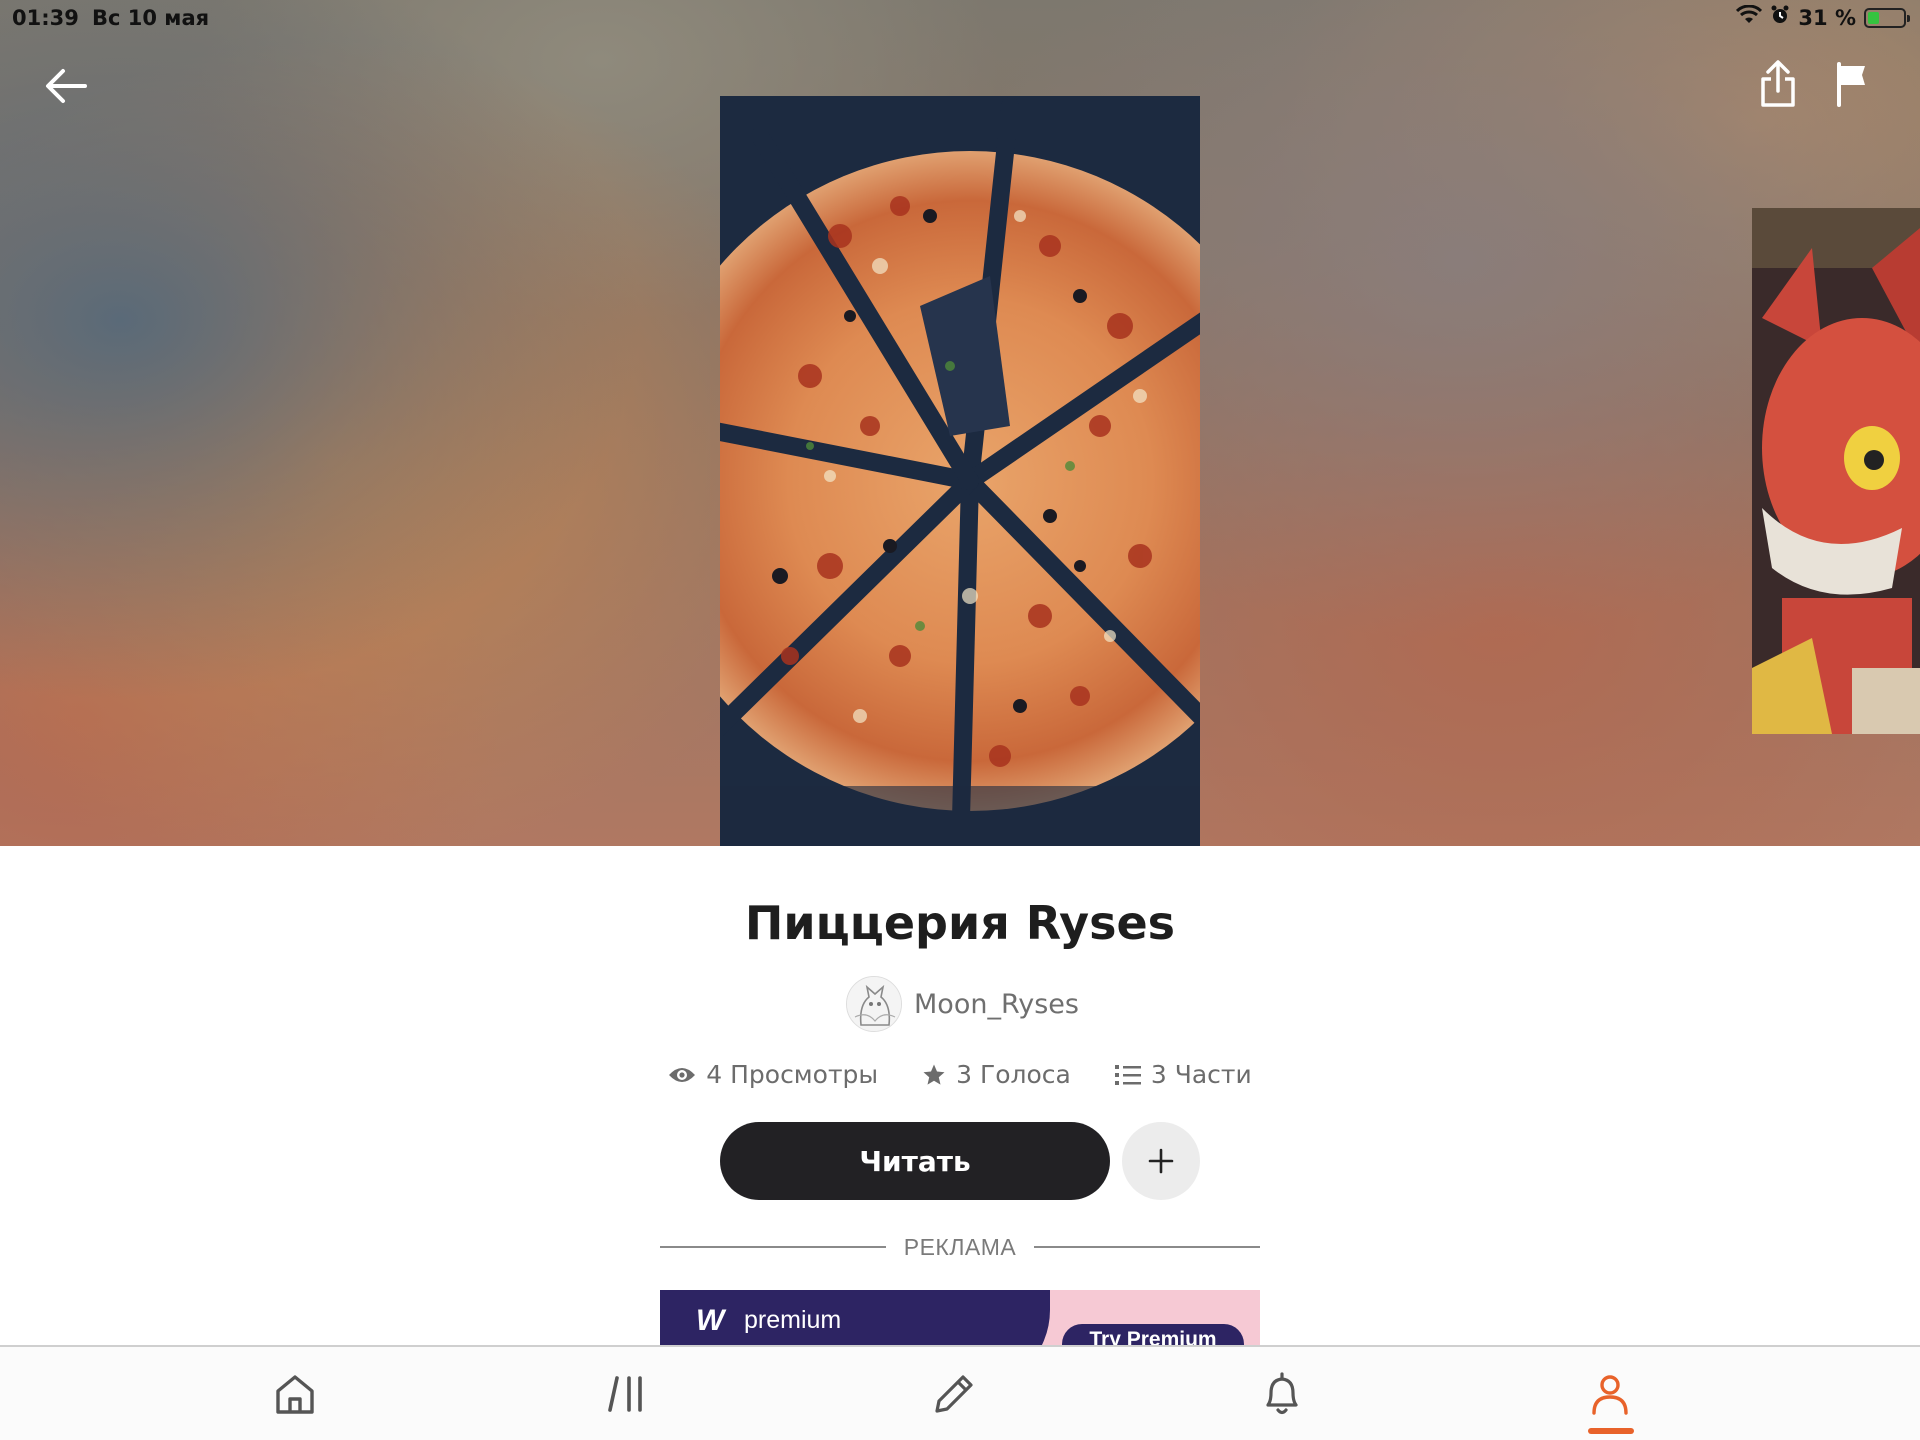 The image size is (1920, 1440). I want to click on votes-stat: 3 Голоса, so click(996, 1074).